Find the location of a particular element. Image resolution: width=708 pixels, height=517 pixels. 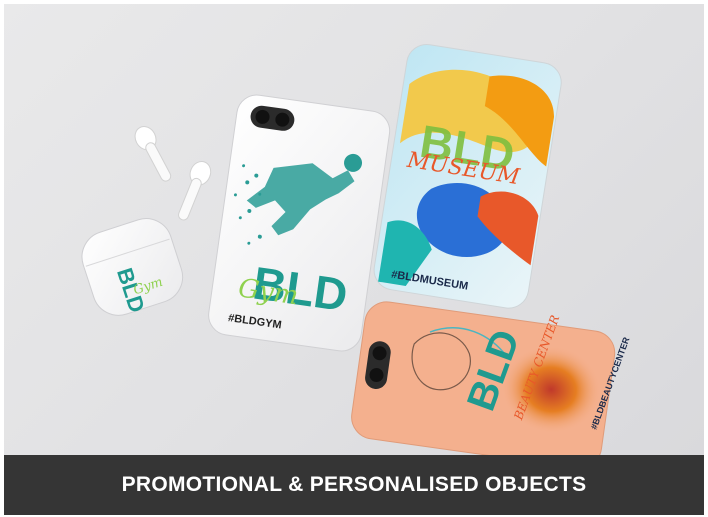

earbud-right is located at coordinates (195, 190).